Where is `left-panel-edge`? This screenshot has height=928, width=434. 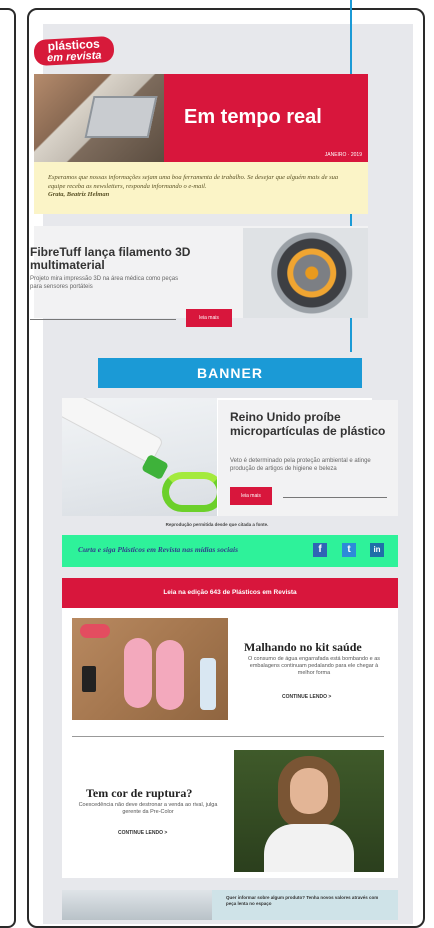 left-panel-edge is located at coordinates (8, 468).